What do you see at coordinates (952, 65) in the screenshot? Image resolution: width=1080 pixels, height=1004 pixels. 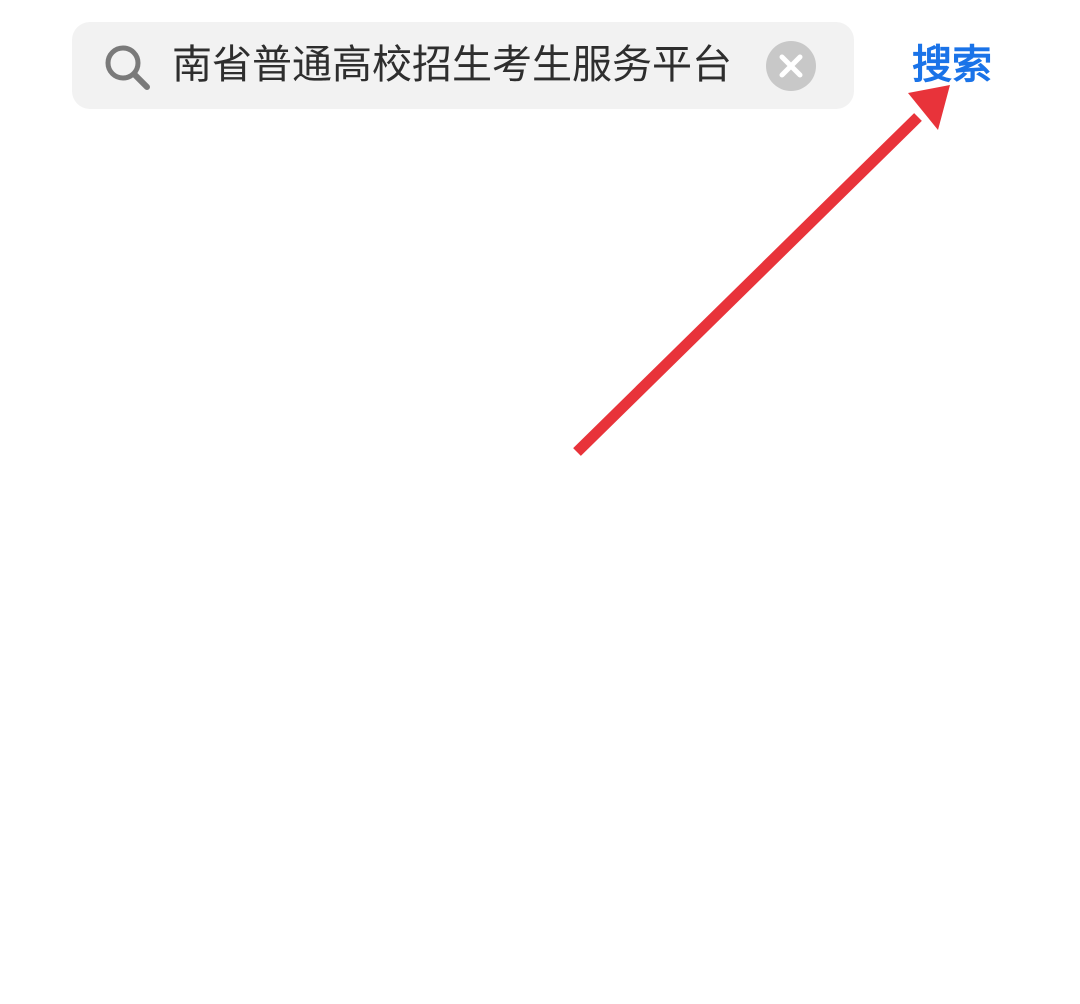 I see `search-button: 搜索` at bounding box center [952, 65].